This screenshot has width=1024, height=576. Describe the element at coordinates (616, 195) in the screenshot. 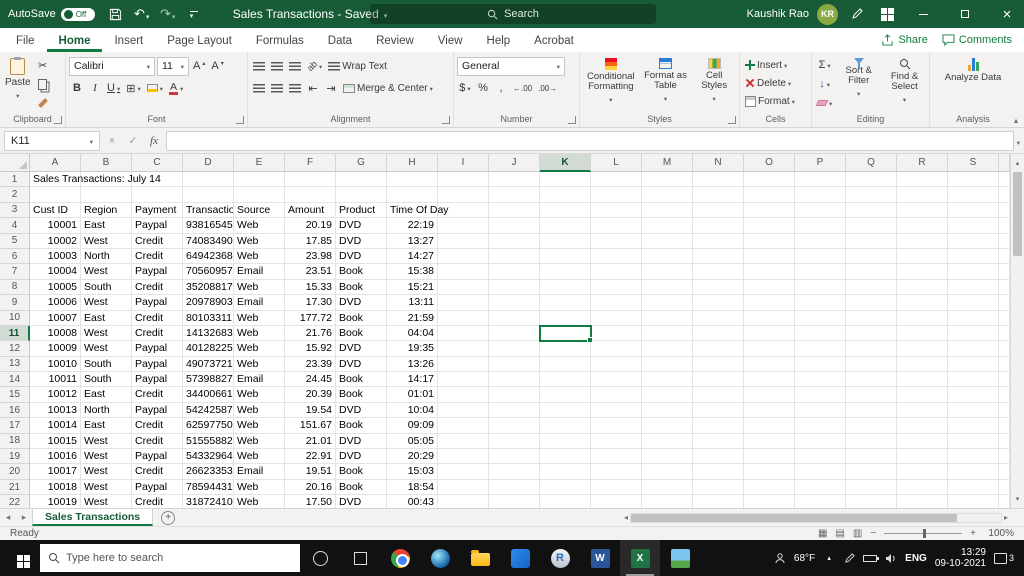

I see `cell-L2` at that location.